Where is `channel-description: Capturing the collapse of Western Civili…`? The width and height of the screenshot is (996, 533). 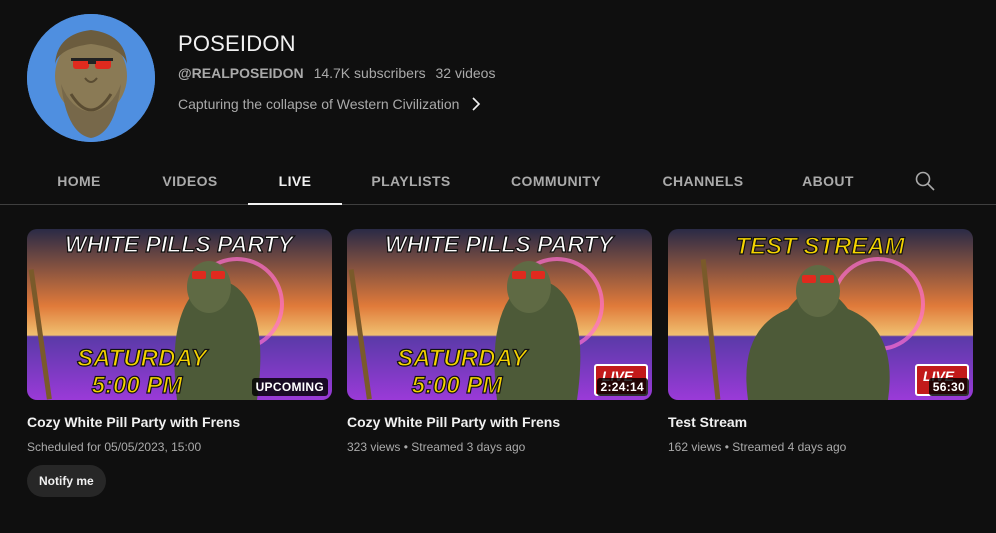
channel-description: Capturing the collapse of Western Civili… is located at coordinates (329, 104).